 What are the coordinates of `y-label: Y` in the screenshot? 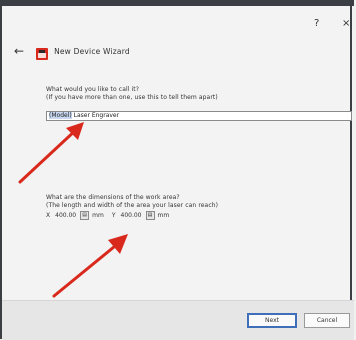 It's located at (113, 215).